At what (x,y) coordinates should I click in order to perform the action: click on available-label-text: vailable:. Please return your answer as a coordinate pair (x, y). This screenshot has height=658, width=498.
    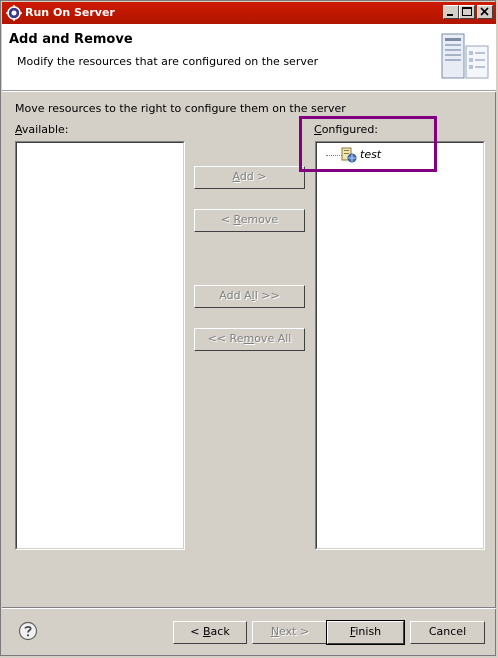
    Looking at the image, I should click on (45, 129).